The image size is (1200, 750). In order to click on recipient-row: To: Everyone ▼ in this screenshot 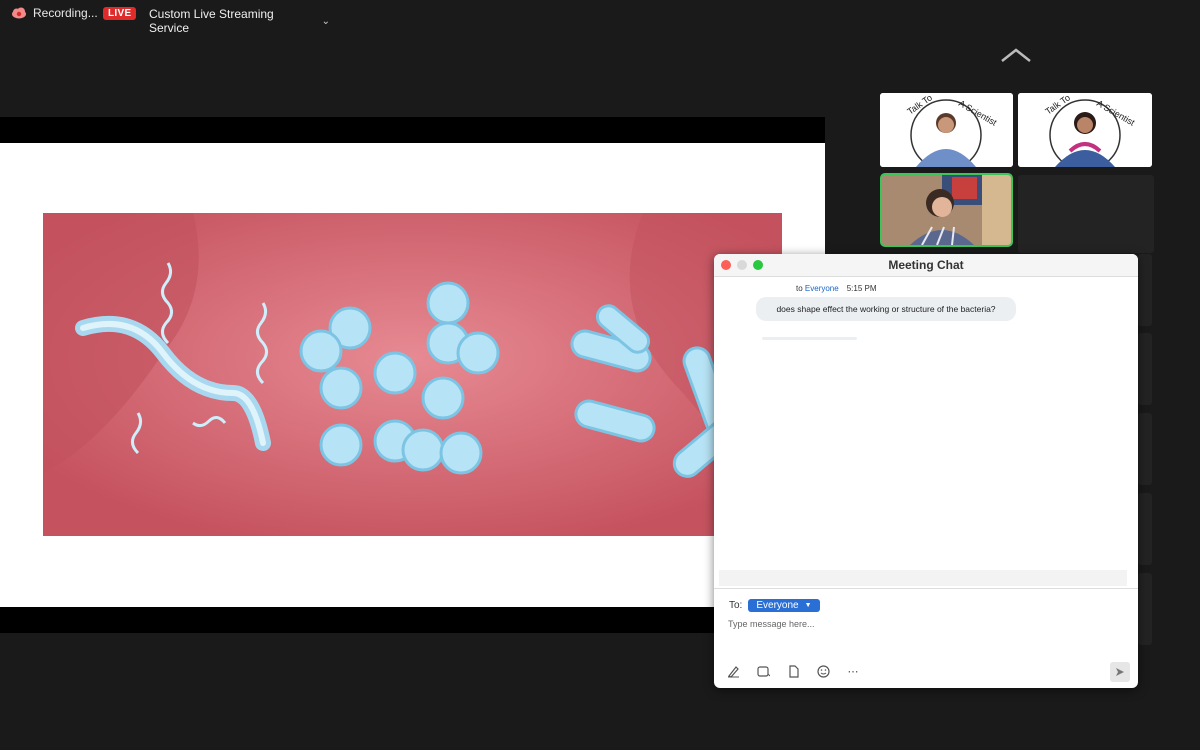, I will do `click(774, 605)`.